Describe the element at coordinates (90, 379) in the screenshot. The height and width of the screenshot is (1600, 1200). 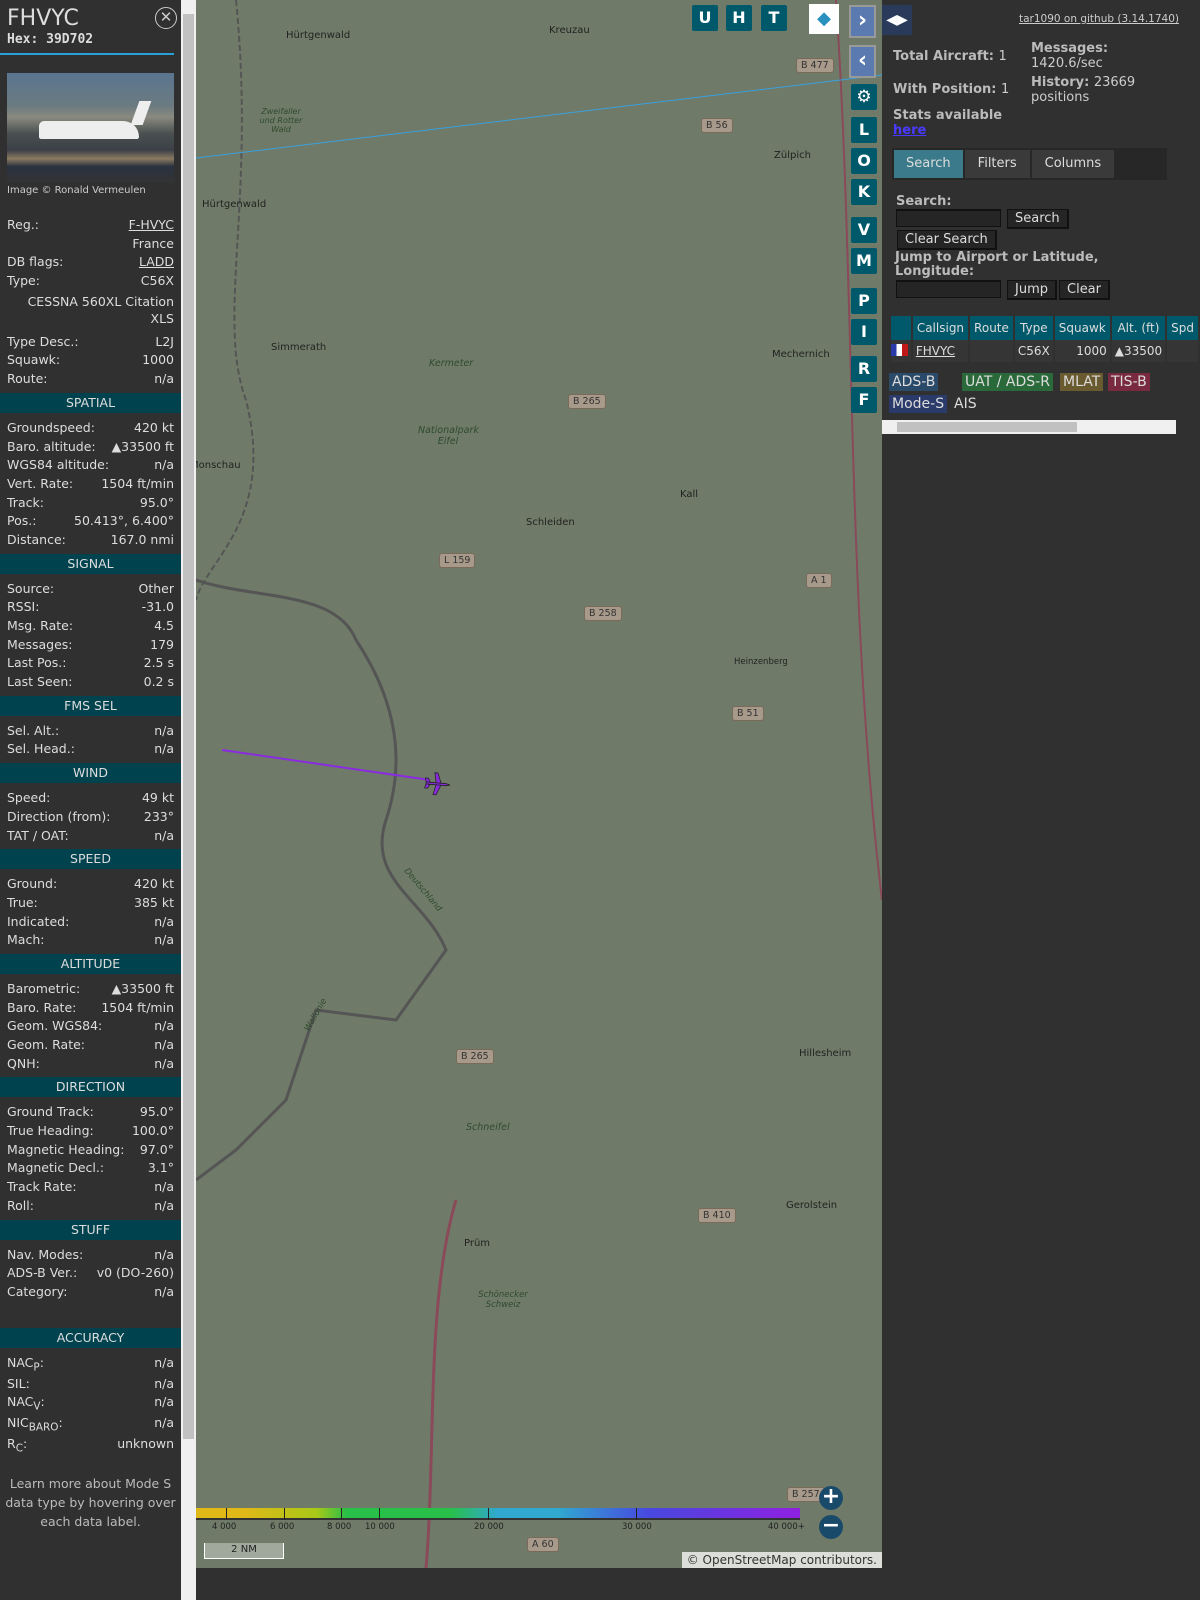
I see `info-row: Route: n/a` at that location.